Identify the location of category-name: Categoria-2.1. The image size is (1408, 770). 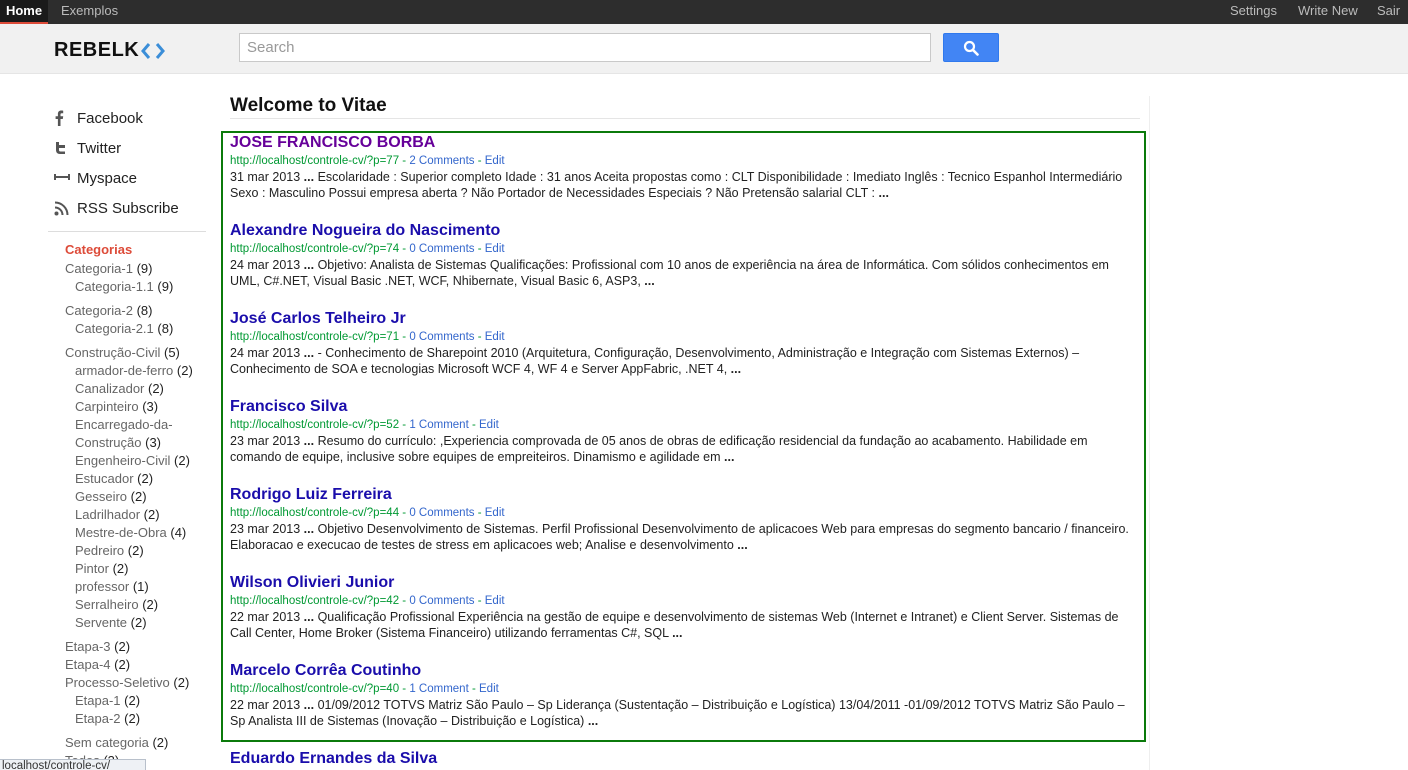
(114, 328).